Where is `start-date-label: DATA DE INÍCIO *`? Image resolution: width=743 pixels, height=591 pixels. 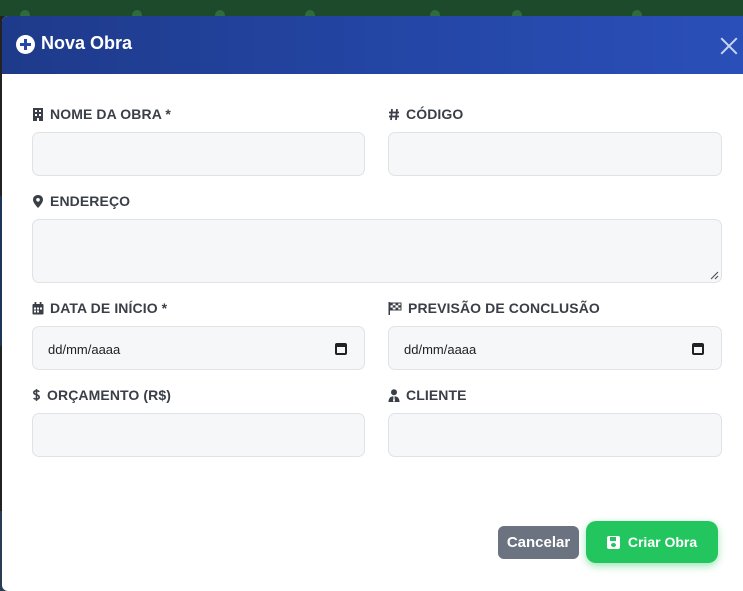
start-date-label: DATA DE INÍCIO * is located at coordinates (99, 308).